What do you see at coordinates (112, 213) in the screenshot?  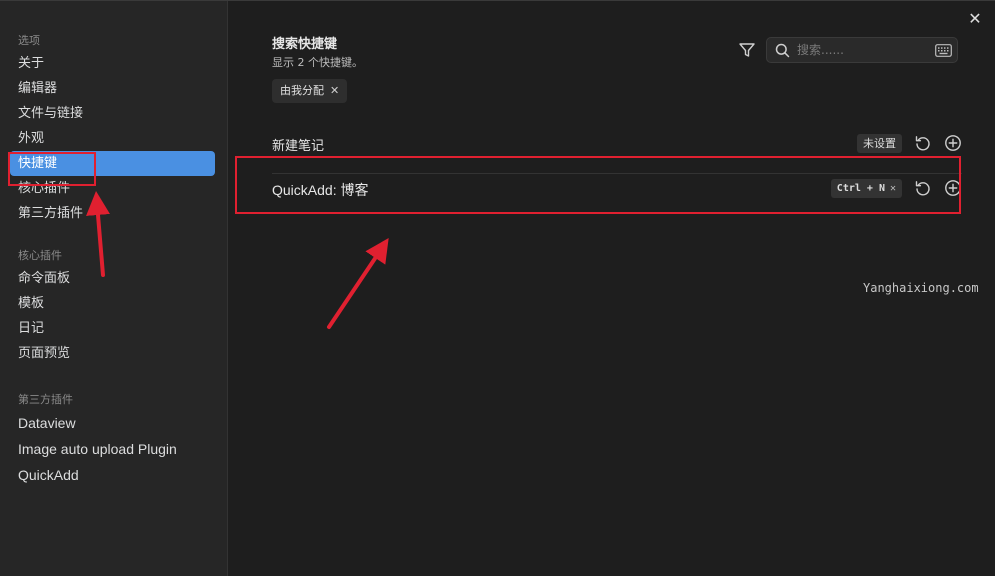 I see `sidebar-item-community-plugins: 第三方插件` at bounding box center [112, 213].